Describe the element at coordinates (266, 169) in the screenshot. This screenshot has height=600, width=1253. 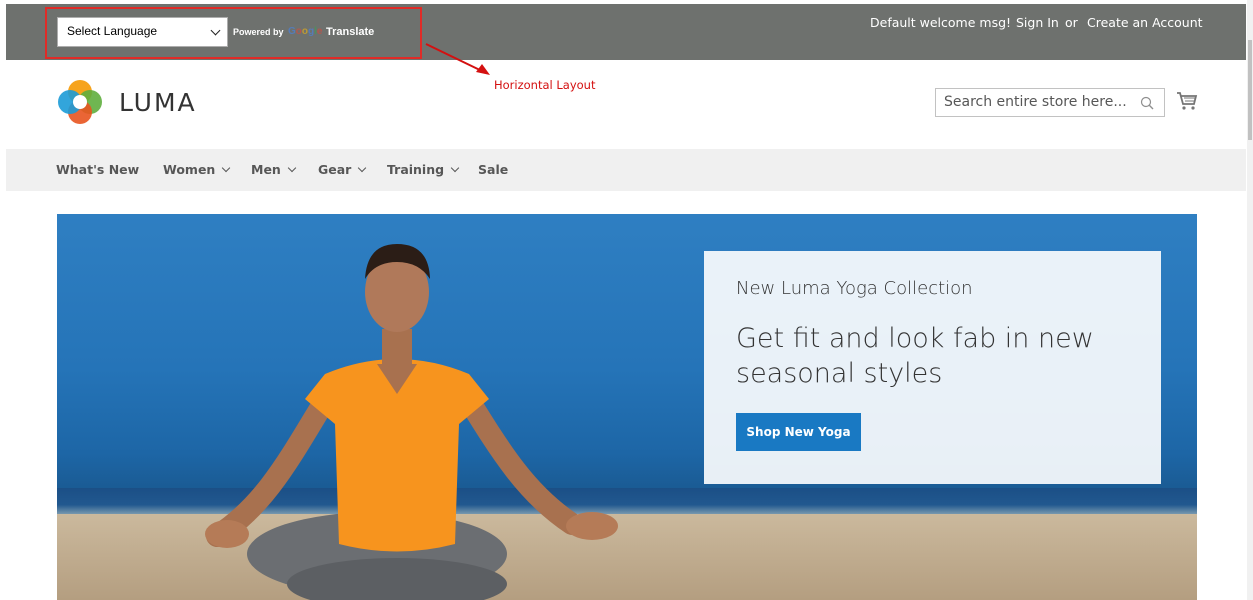
I see `nav-item-label: Men` at that location.